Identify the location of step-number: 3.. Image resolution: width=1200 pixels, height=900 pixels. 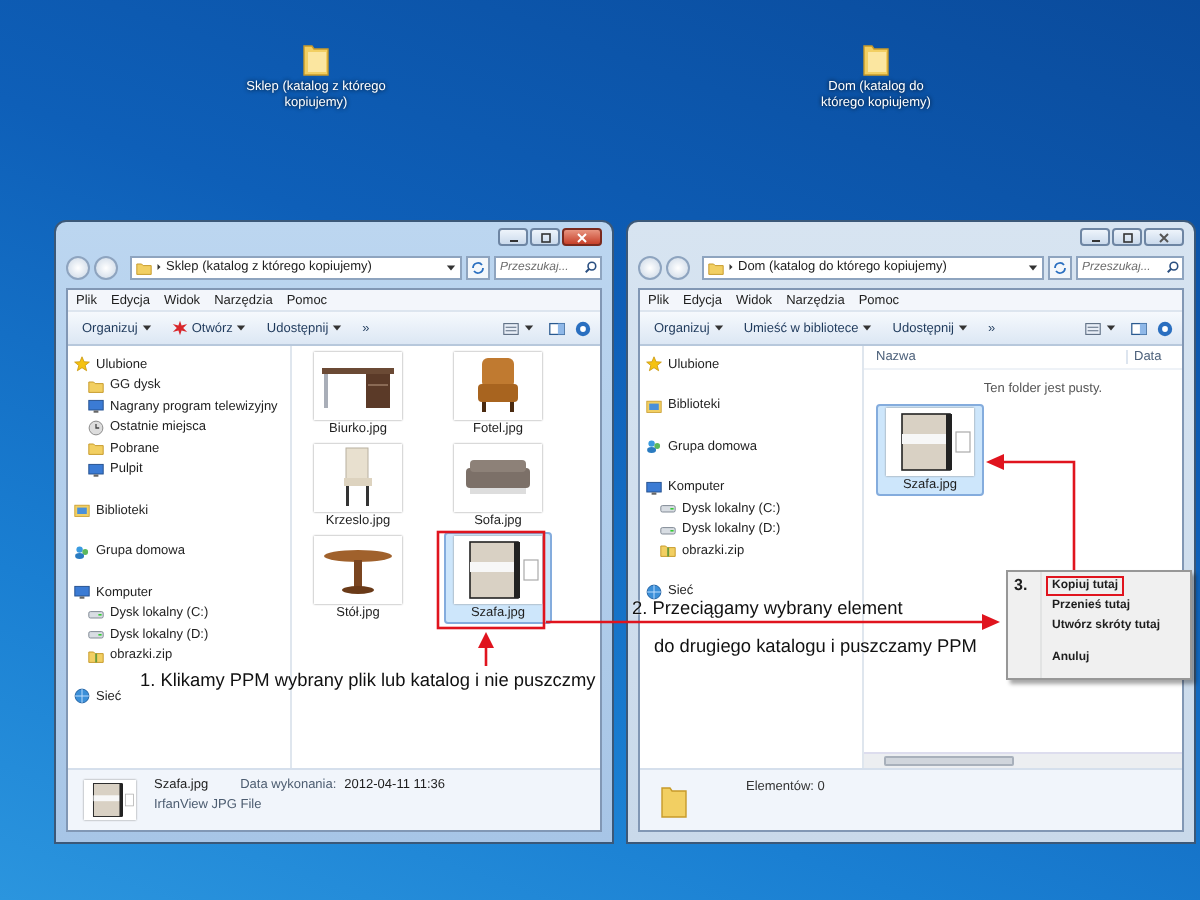
(1021, 586).